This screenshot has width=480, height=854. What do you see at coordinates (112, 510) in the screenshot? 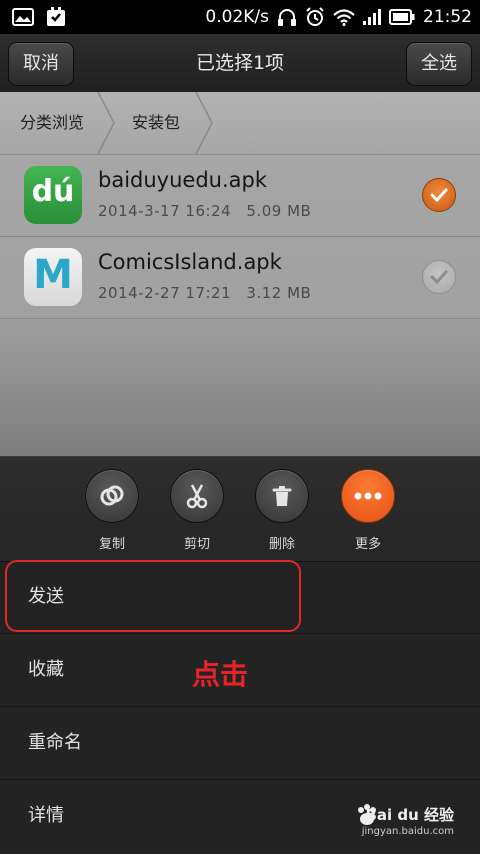
I see `copy-button: 复制` at bounding box center [112, 510].